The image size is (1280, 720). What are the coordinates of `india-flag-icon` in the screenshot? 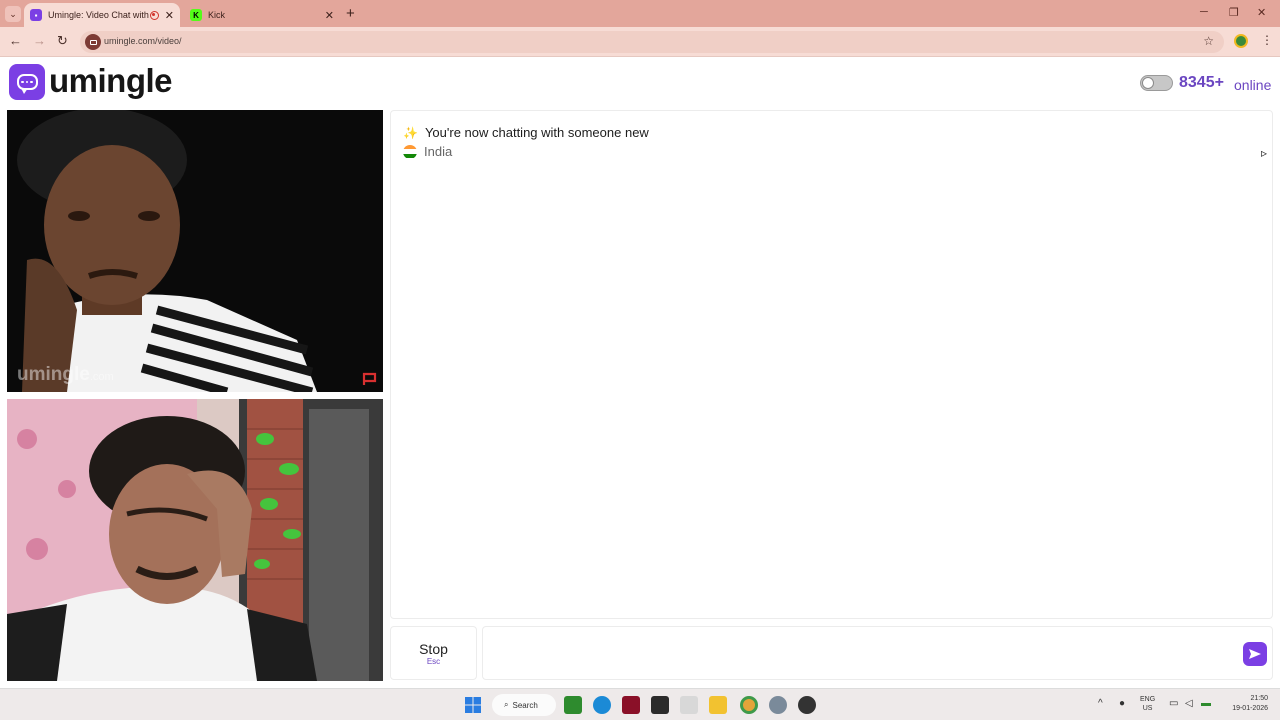 It's located at (410, 151).